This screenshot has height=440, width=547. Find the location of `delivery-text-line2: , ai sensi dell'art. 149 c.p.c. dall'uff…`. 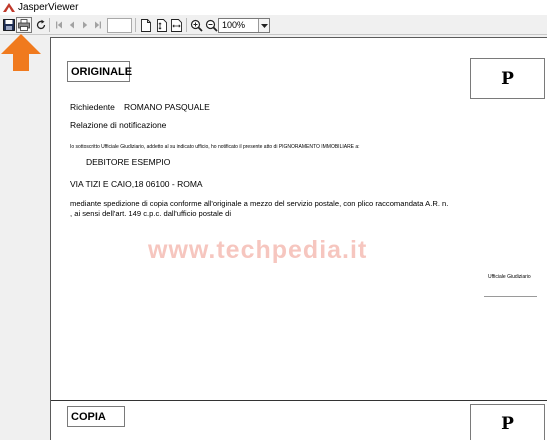

delivery-text-line2: , ai sensi dell'art. 149 c.p.c. dall'uff… is located at coordinates (151, 213).